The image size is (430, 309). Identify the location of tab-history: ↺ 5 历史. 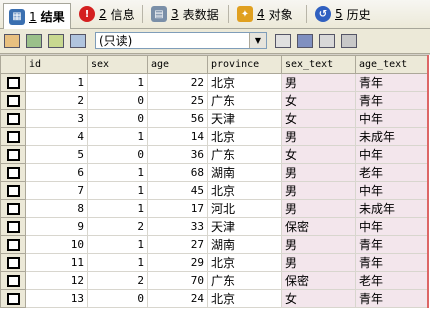
(343, 14).